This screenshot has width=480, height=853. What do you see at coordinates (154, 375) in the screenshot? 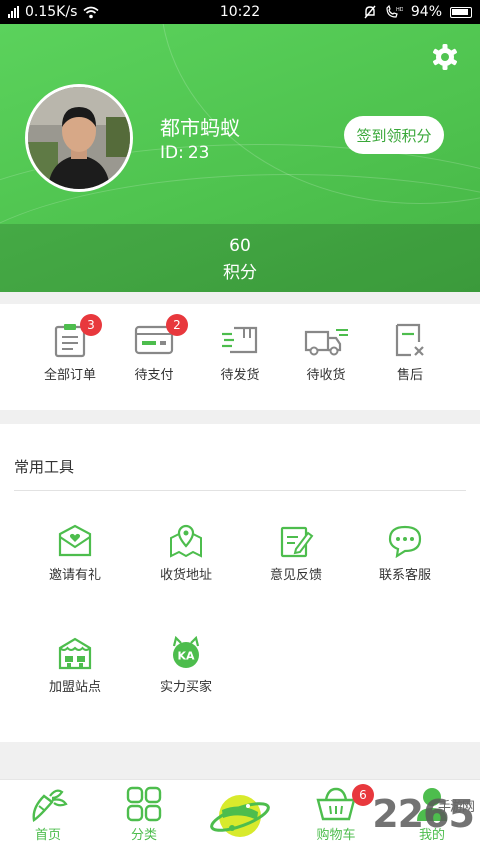
I see `order-pending-payment-label: 待支付` at bounding box center [154, 375].